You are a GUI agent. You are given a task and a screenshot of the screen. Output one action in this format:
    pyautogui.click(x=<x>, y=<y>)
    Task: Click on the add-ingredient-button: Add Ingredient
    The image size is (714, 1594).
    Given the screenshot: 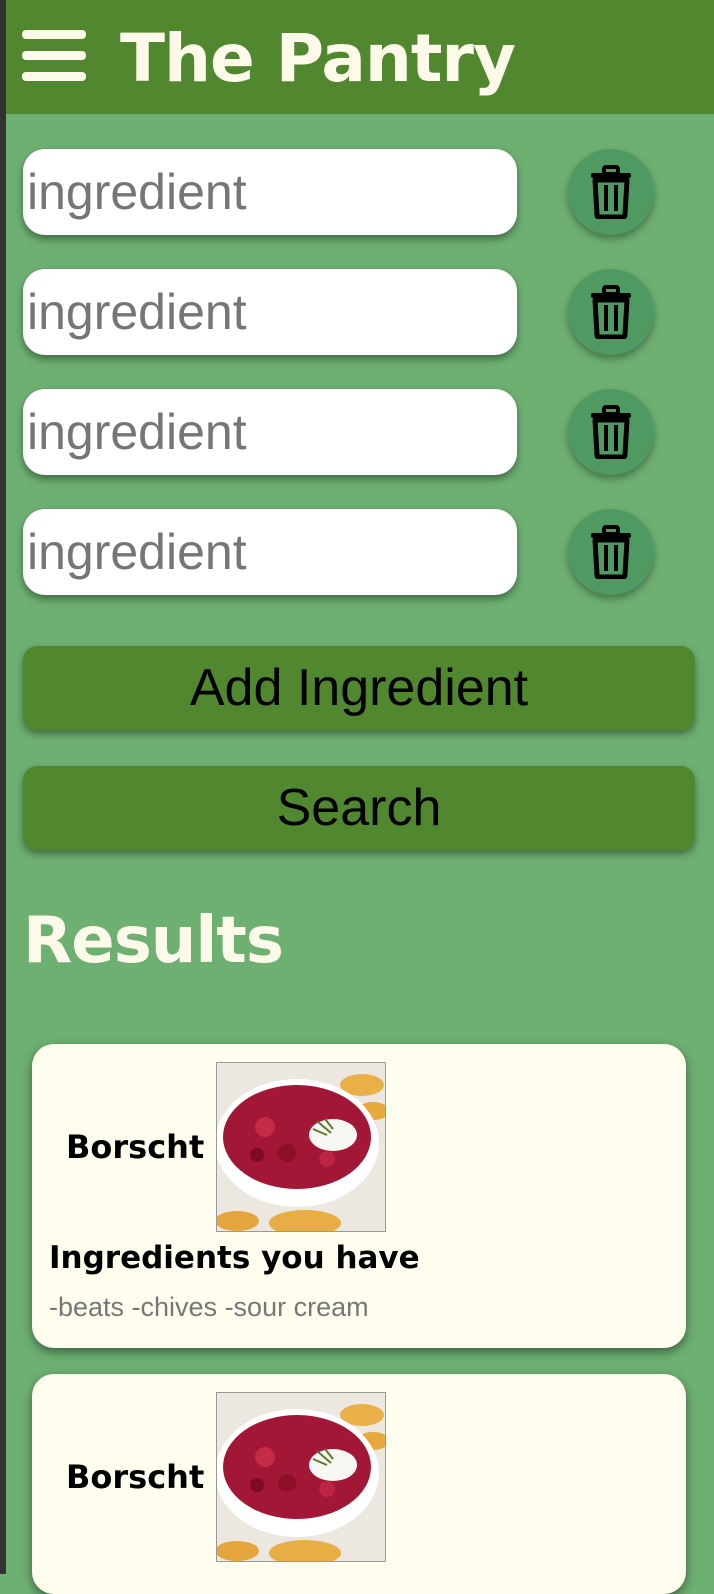 What is the action you would take?
    pyautogui.click(x=359, y=688)
    